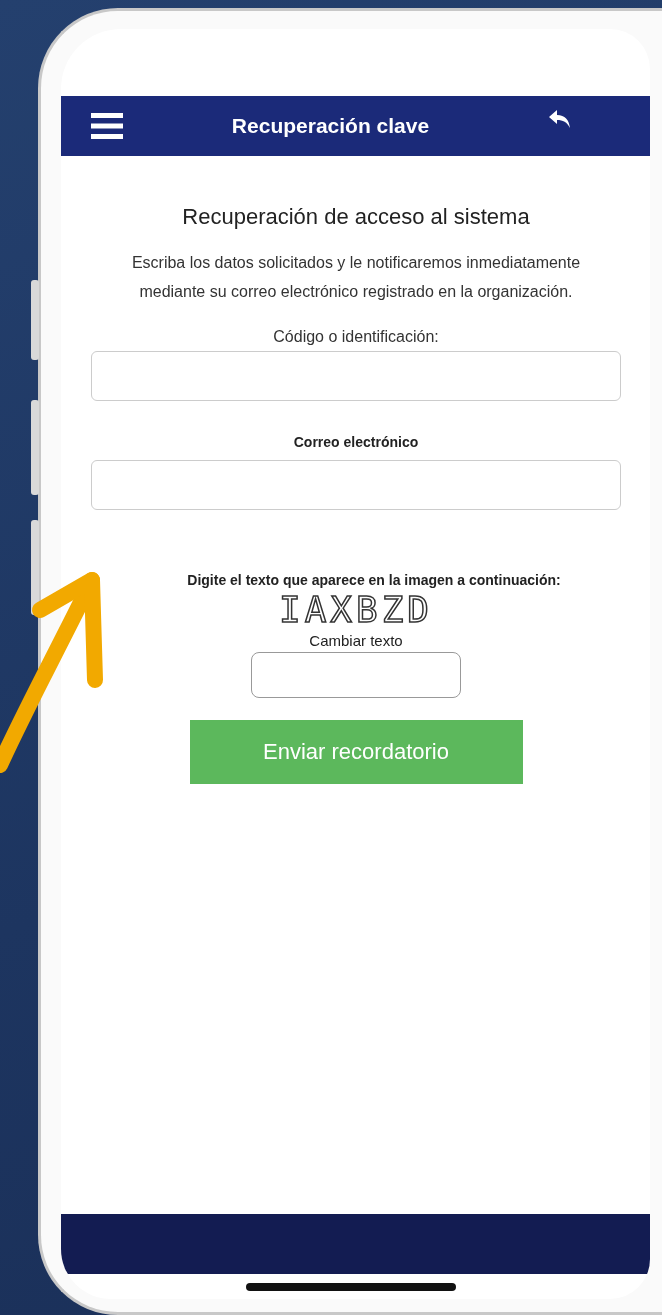 The width and height of the screenshot is (662, 1315). Describe the element at coordinates (356, 277) in the screenshot. I see `description-text: Escriba los datos solicitados y le notificaremos inmediatamente mediante su correo electrónico registrado en la organización.` at that location.